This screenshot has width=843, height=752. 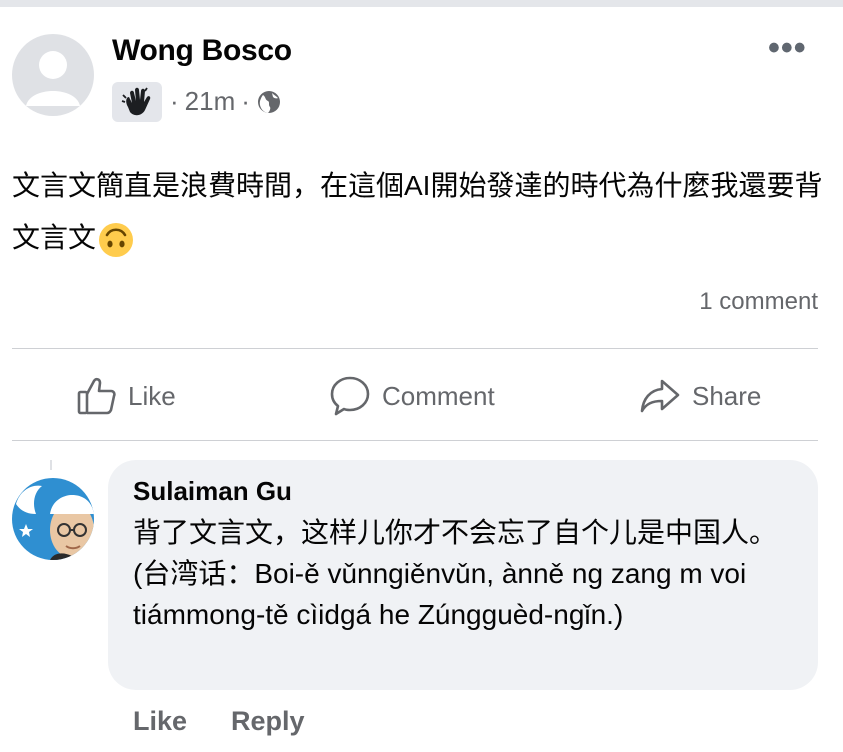 I want to click on post-meta: · 21m ·, so click(x=226, y=101).